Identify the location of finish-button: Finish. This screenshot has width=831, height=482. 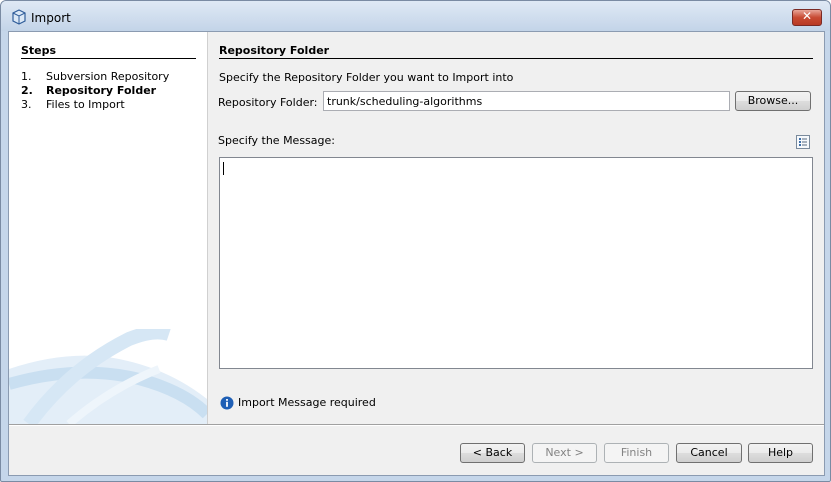
(636, 453).